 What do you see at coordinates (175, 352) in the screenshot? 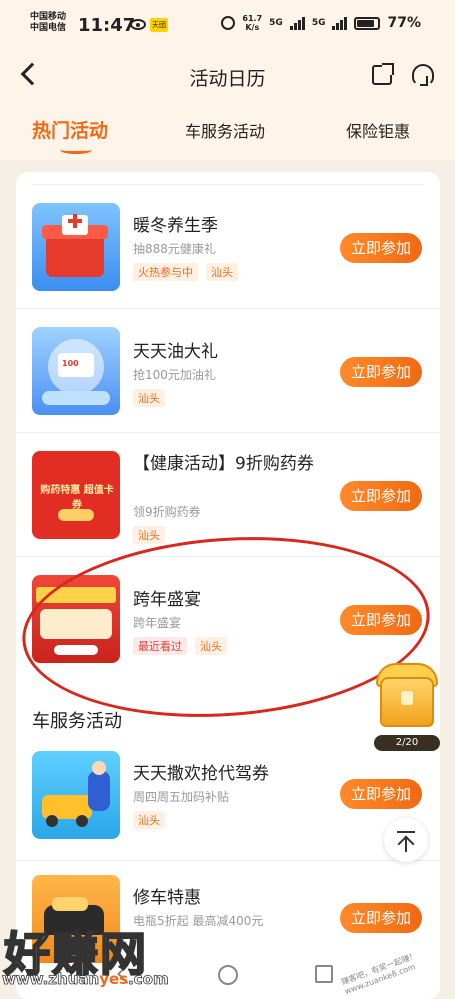
I see `activity-title: 天天油大礼` at bounding box center [175, 352].